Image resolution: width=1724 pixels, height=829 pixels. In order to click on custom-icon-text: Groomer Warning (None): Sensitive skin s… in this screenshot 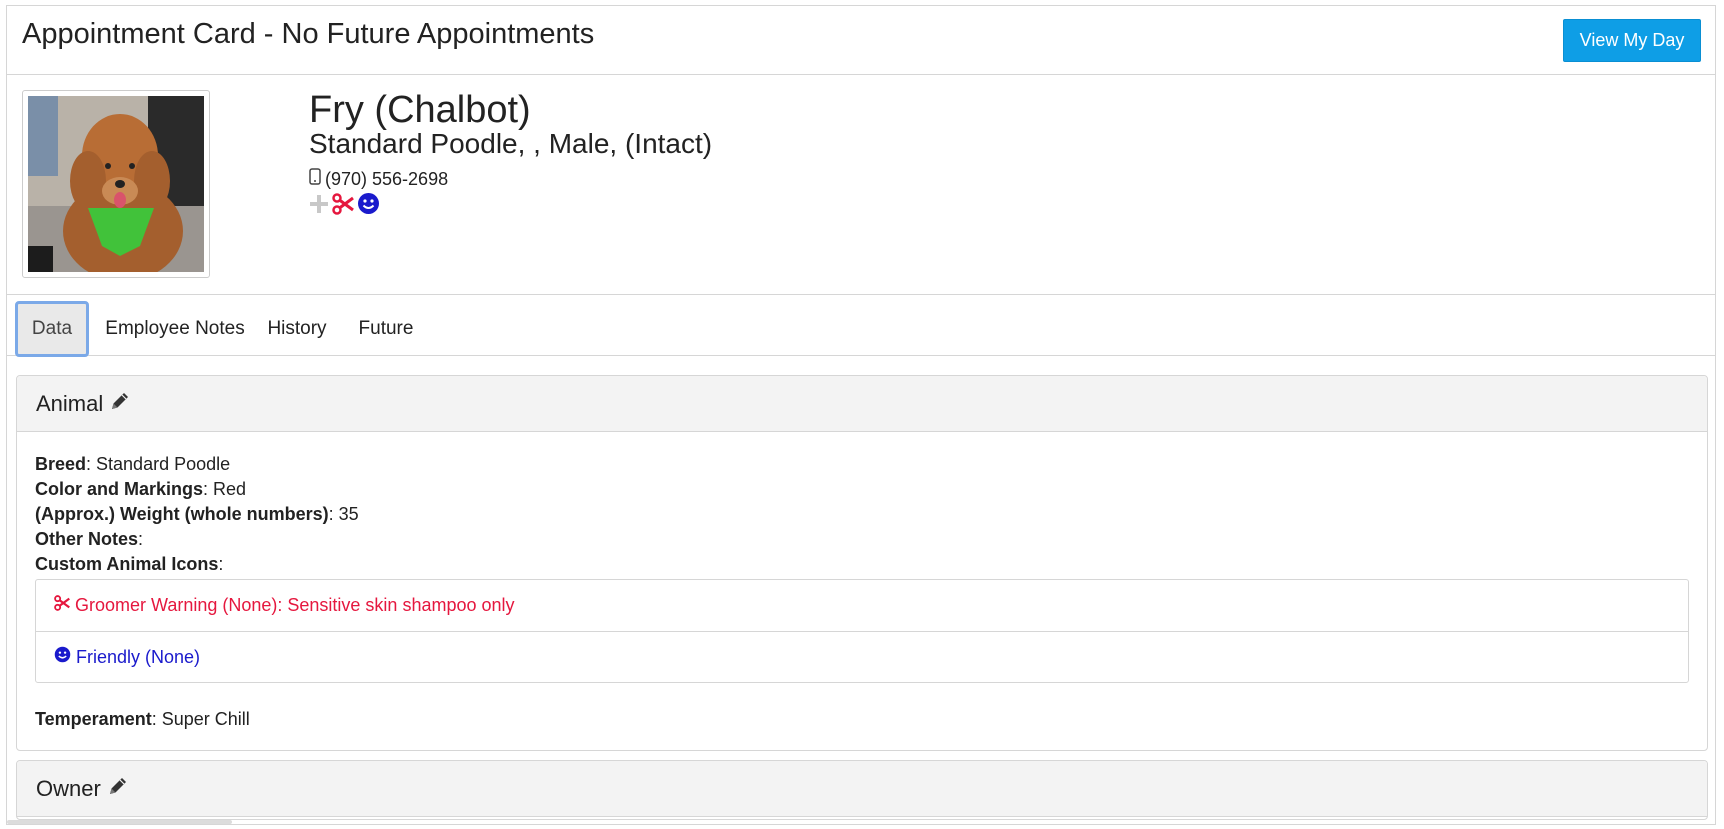, I will do `click(295, 605)`.